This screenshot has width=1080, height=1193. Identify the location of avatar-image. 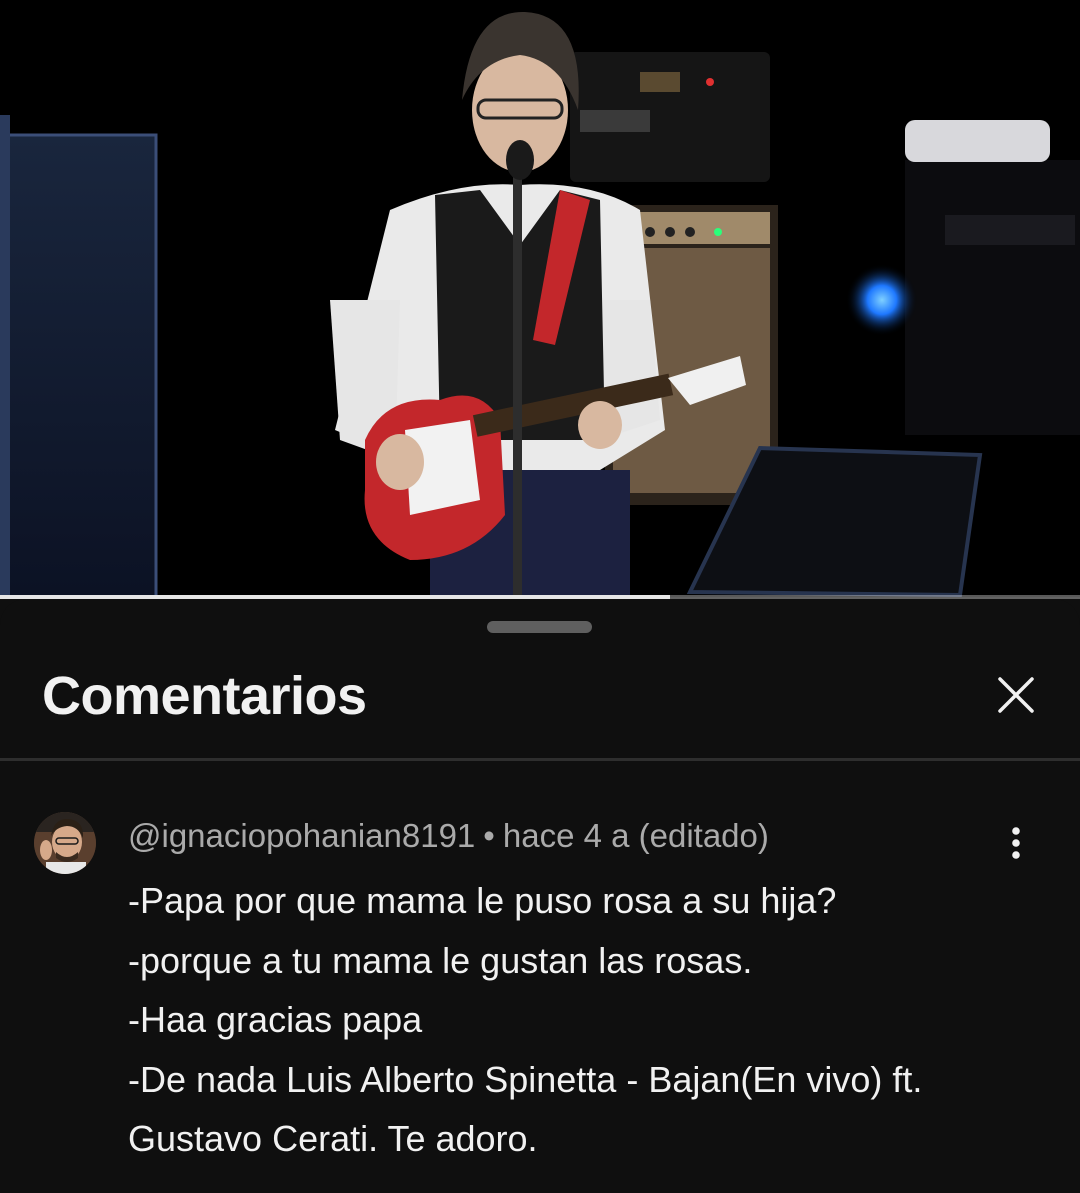
(65, 843).